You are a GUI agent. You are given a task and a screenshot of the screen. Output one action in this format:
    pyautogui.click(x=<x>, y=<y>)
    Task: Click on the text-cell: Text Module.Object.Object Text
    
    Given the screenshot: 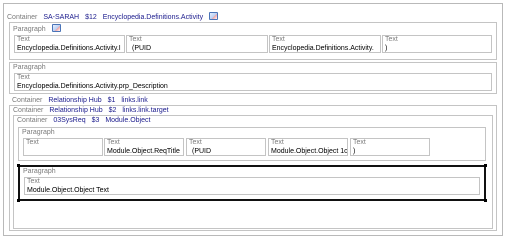 What is the action you would take?
    pyautogui.click(x=252, y=186)
    